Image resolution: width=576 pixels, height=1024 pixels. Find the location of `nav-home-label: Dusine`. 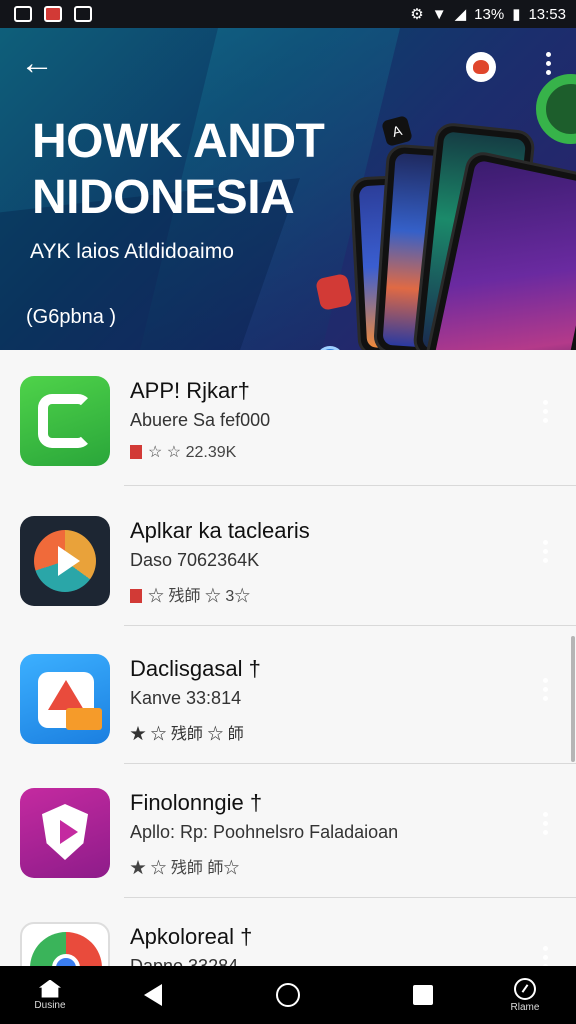

nav-home-label: Dusine is located at coordinates (50, 1005).